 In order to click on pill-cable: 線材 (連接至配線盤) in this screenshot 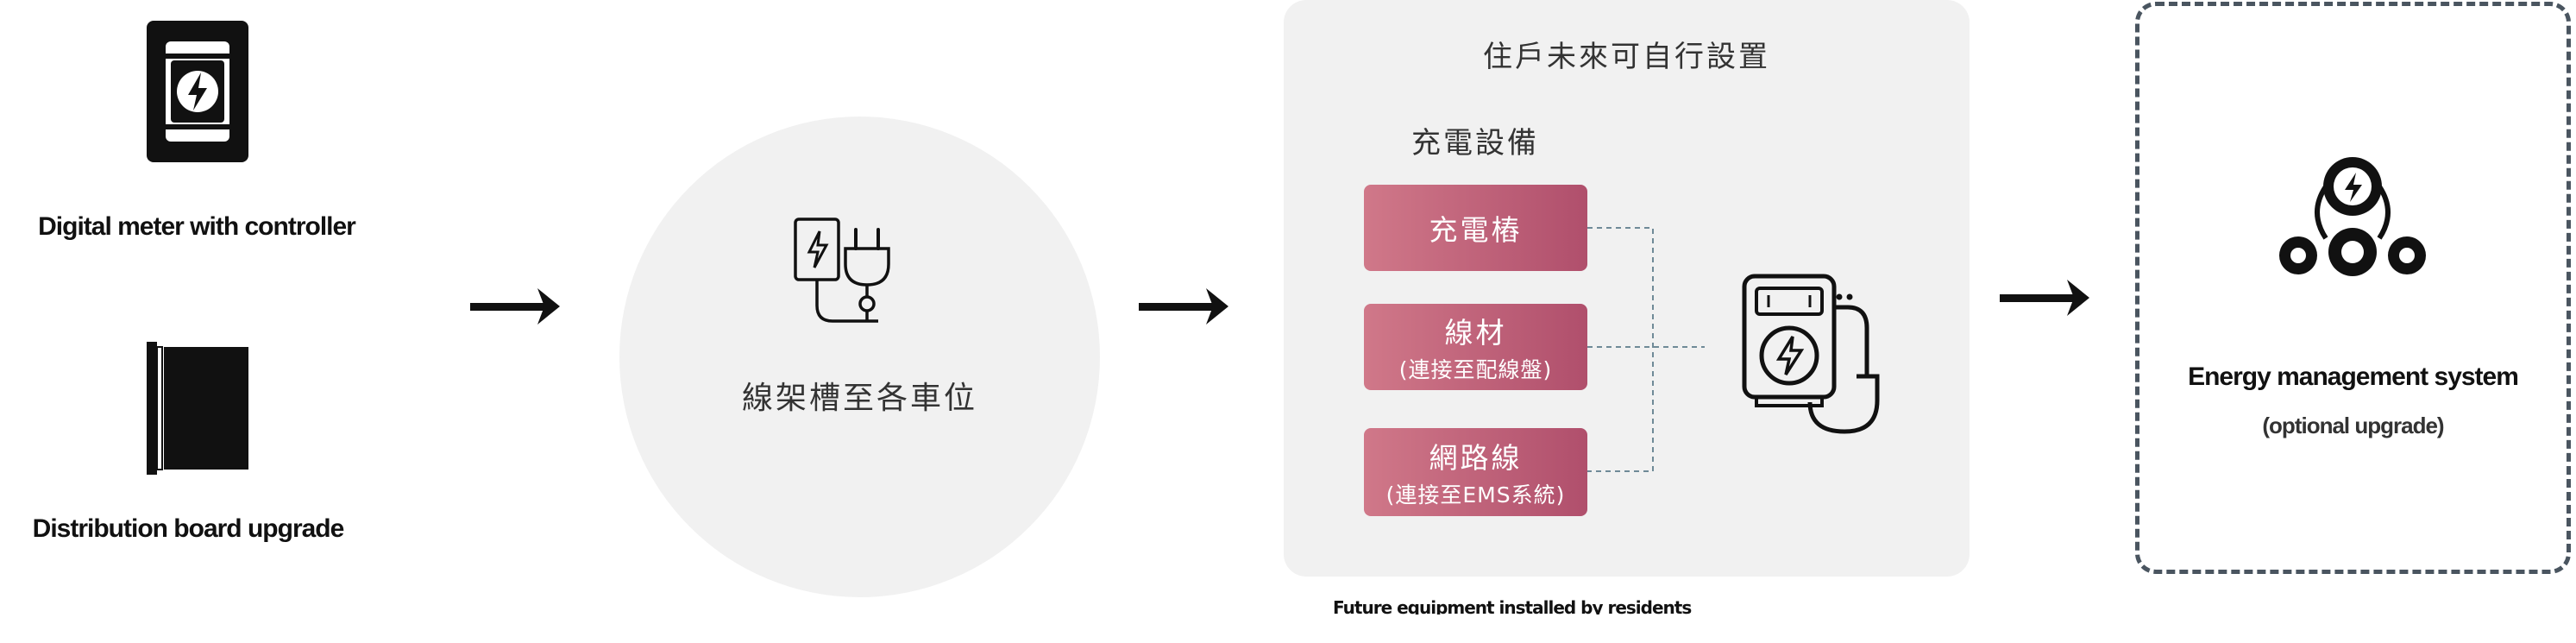, I will do `click(1475, 347)`.